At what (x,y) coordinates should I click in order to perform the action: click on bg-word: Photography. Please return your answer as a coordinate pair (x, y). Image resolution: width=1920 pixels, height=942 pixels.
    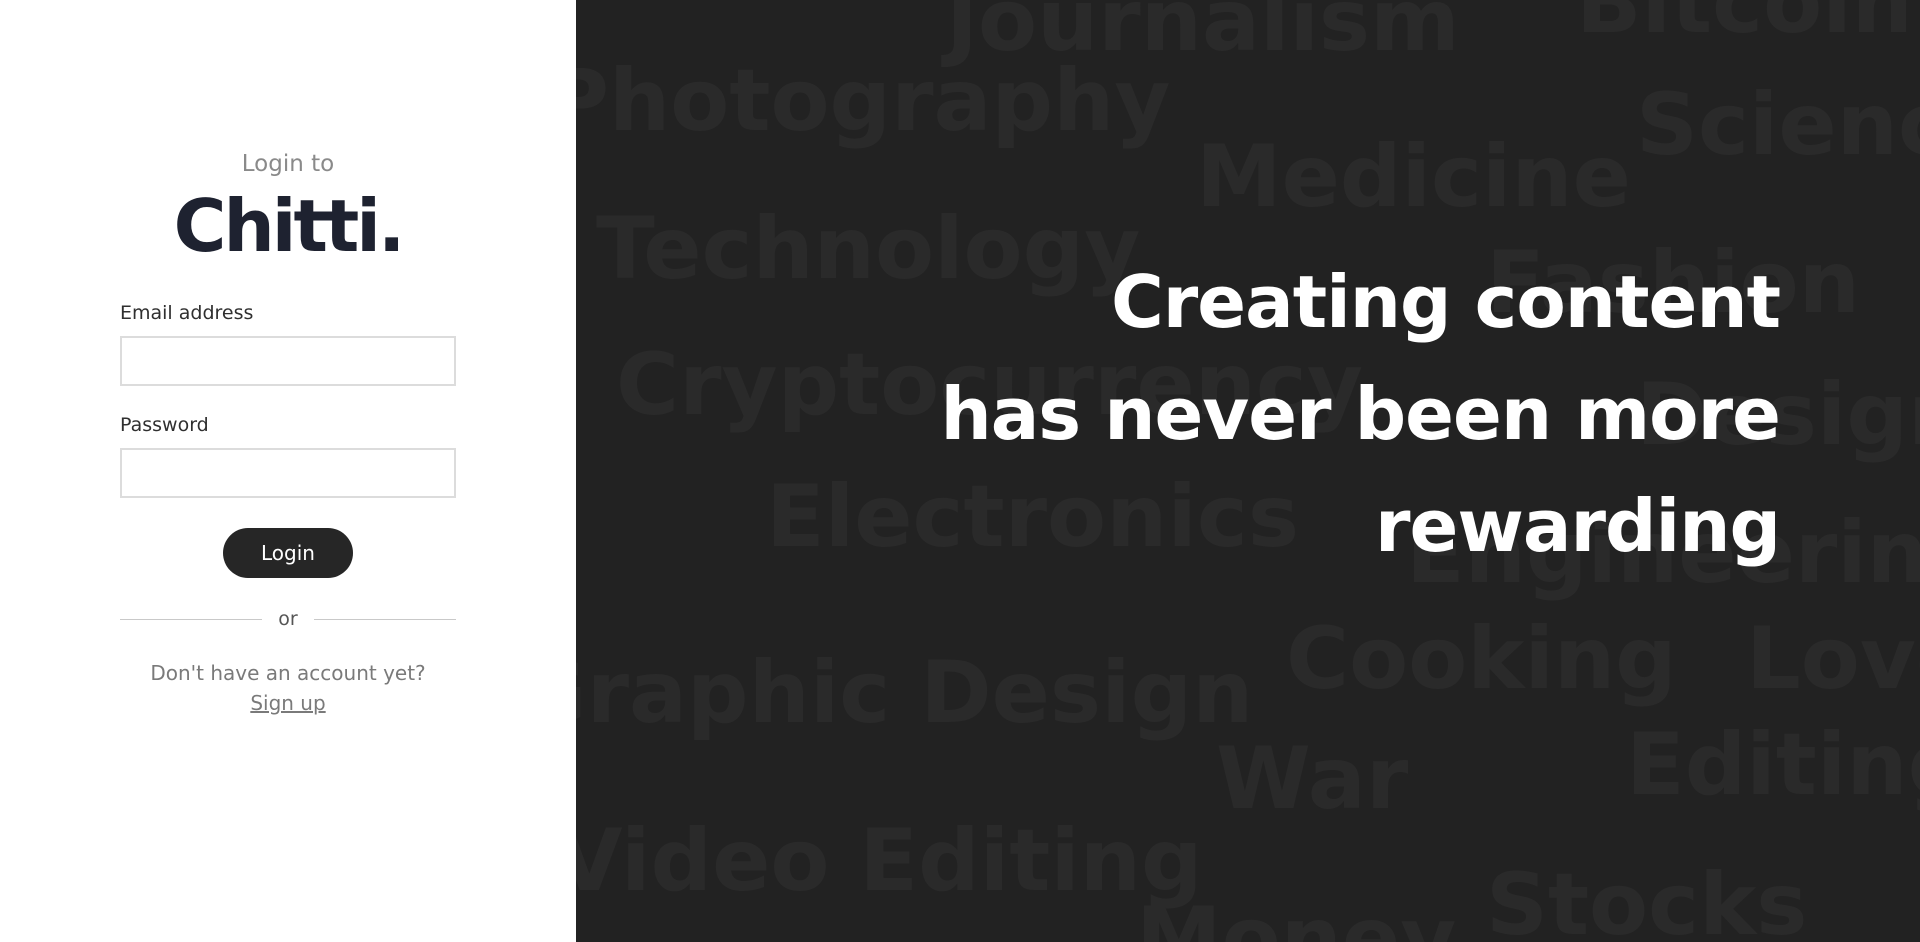
    Looking at the image, I should click on (873, 101).